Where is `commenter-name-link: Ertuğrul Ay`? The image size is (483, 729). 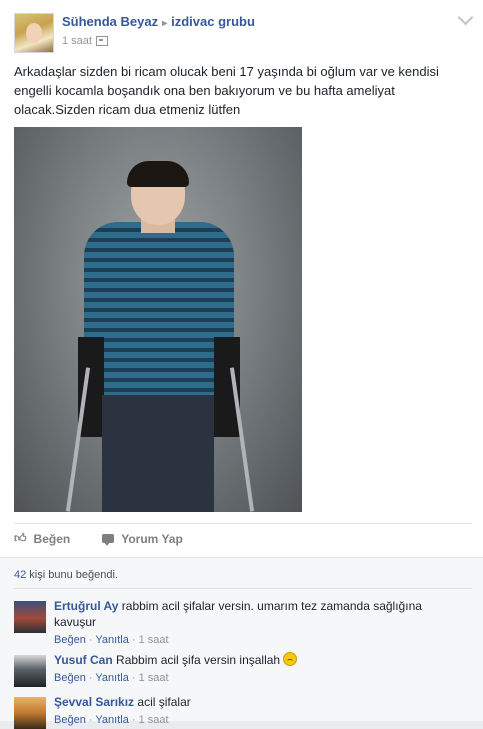
commenter-name-link: Ertuğrul Ay is located at coordinates (86, 606).